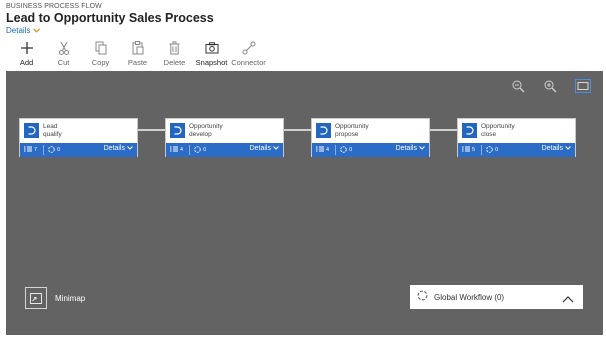 This screenshot has width=606, height=339. I want to click on paste-button: Paste, so click(137, 53).